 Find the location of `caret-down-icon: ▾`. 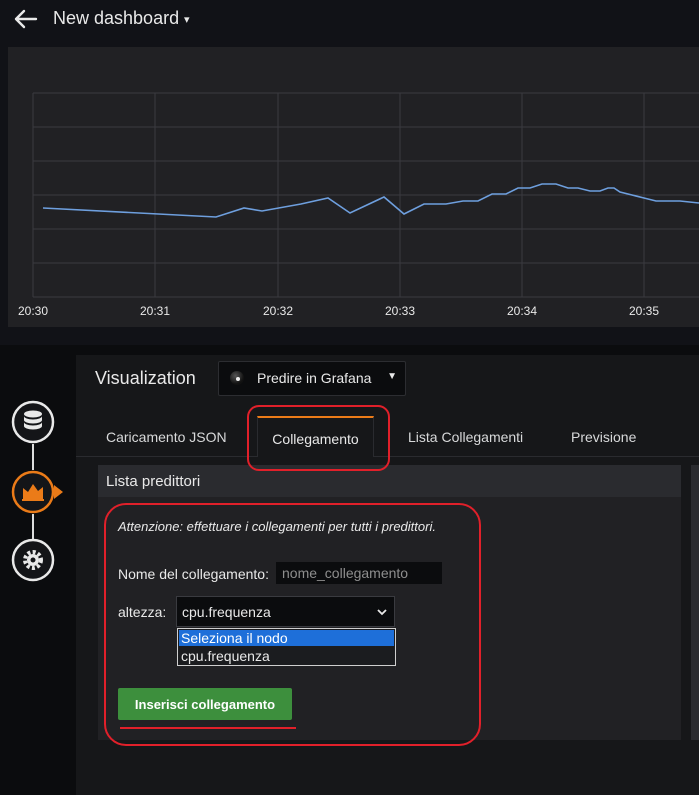

caret-down-icon: ▾ is located at coordinates (187, 19).